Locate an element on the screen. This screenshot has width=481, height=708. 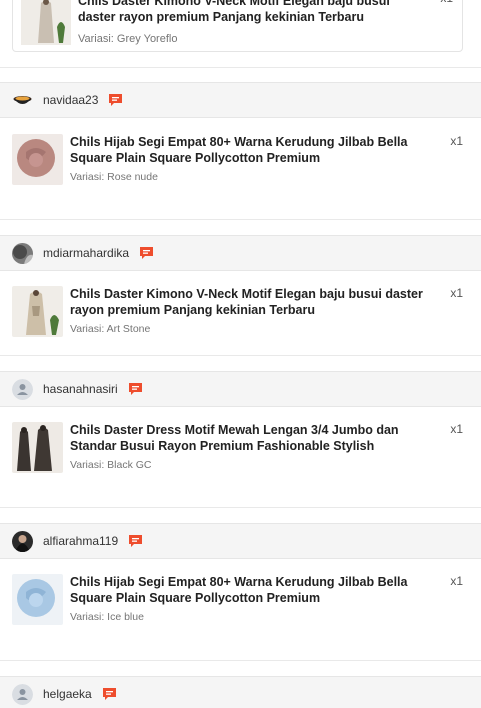
order-header: hasanahnasiri is located at coordinates (240, 389).